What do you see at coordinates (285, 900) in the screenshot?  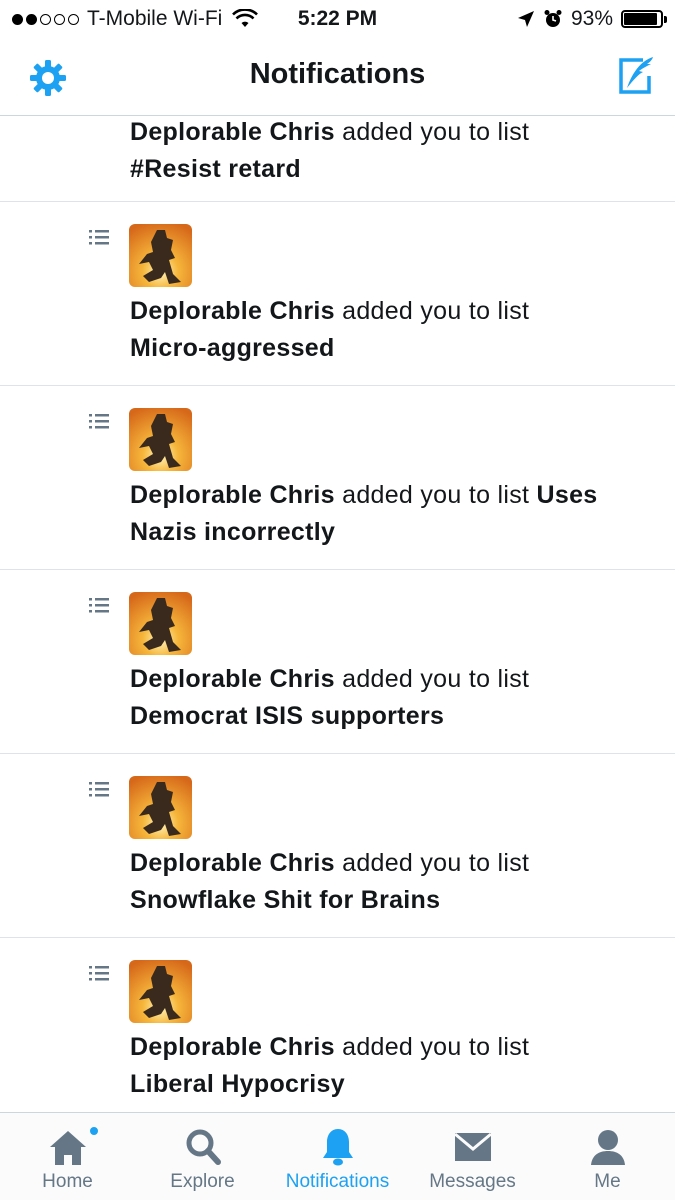 I see `list-name: Snowflake Shit for Brains` at bounding box center [285, 900].